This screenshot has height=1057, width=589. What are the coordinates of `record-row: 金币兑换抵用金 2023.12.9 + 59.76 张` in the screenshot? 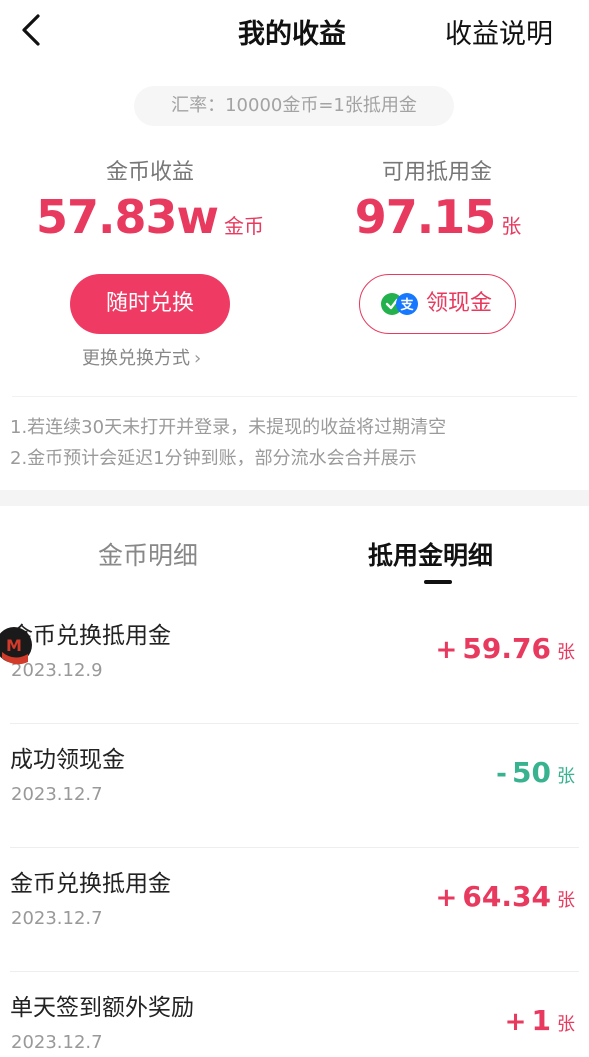 It's located at (294, 662).